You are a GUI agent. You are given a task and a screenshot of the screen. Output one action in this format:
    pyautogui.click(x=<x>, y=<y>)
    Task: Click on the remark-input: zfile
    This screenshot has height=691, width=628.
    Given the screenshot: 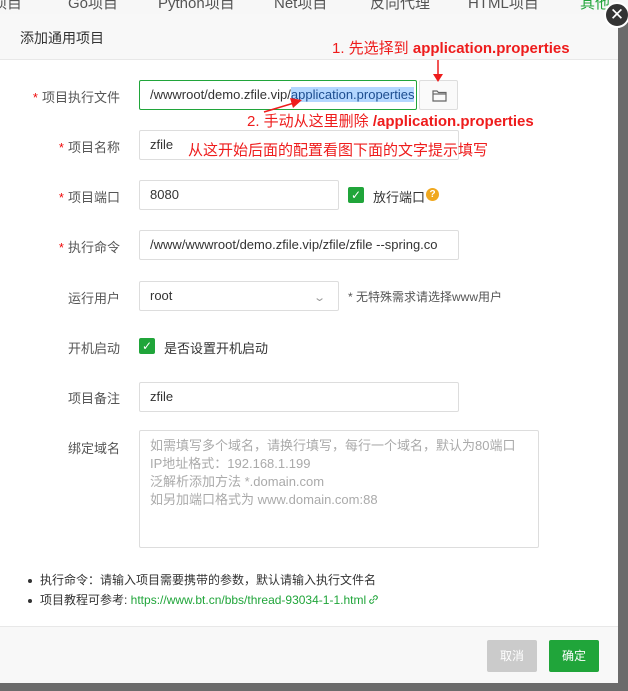 What is the action you would take?
    pyautogui.click(x=299, y=397)
    